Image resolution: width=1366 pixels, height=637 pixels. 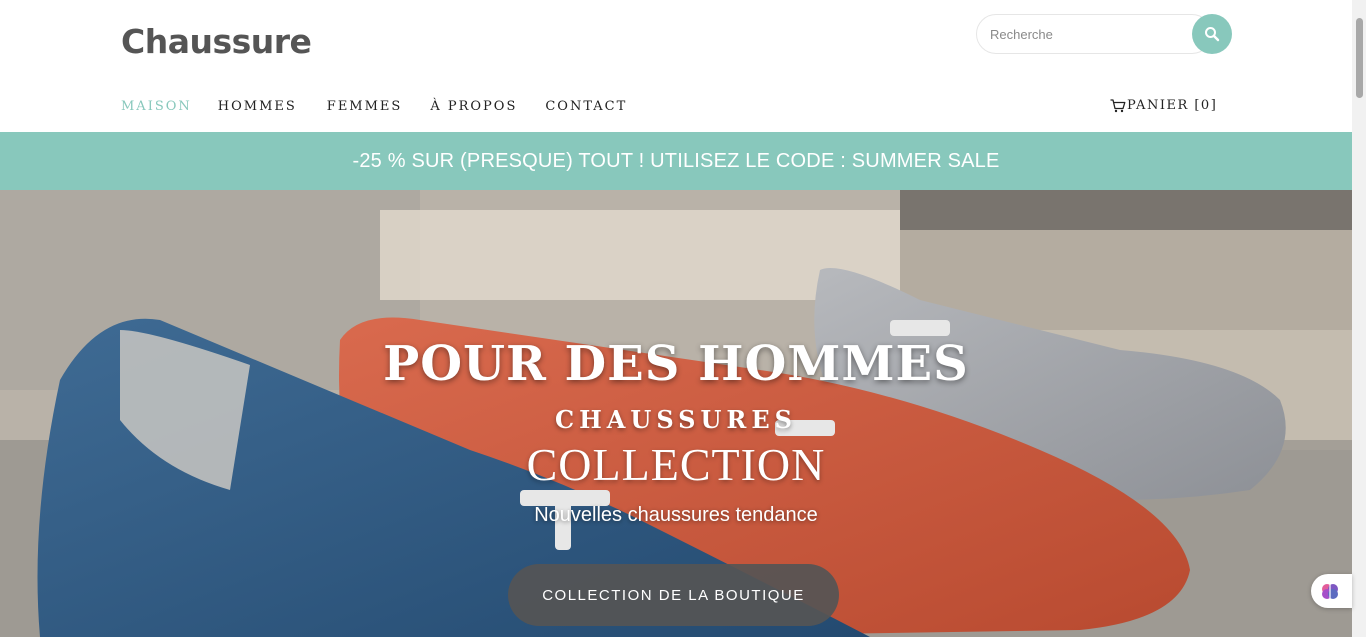 I want to click on site-logo: Chaussure, so click(x=216, y=41).